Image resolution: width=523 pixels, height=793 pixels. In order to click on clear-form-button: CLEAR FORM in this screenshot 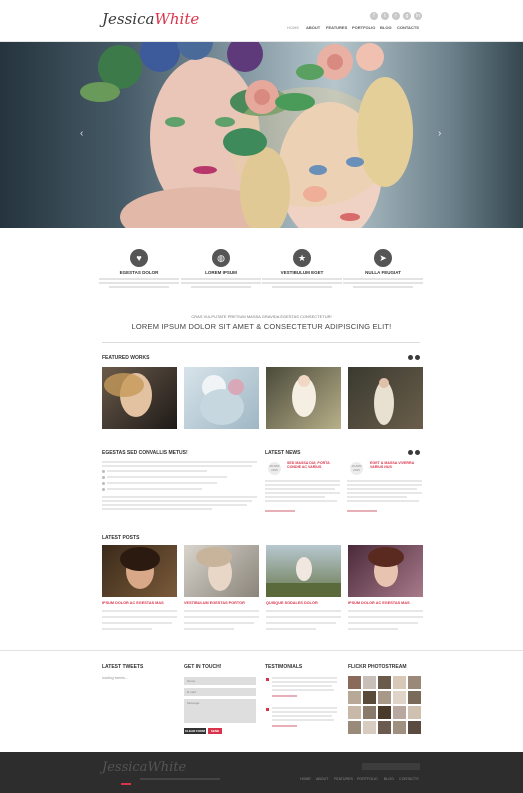, I will do `click(195, 731)`.